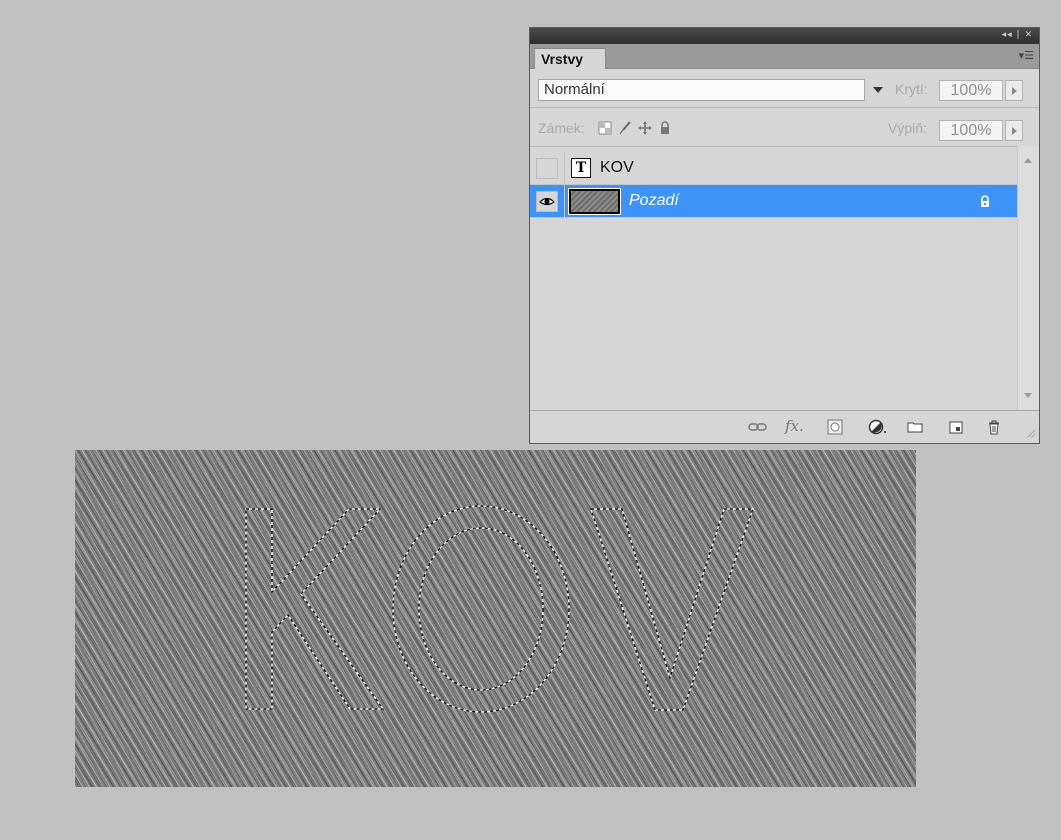  Describe the element at coordinates (1014, 90) in the screenshot. I see `opacity-slider-button` at that location.